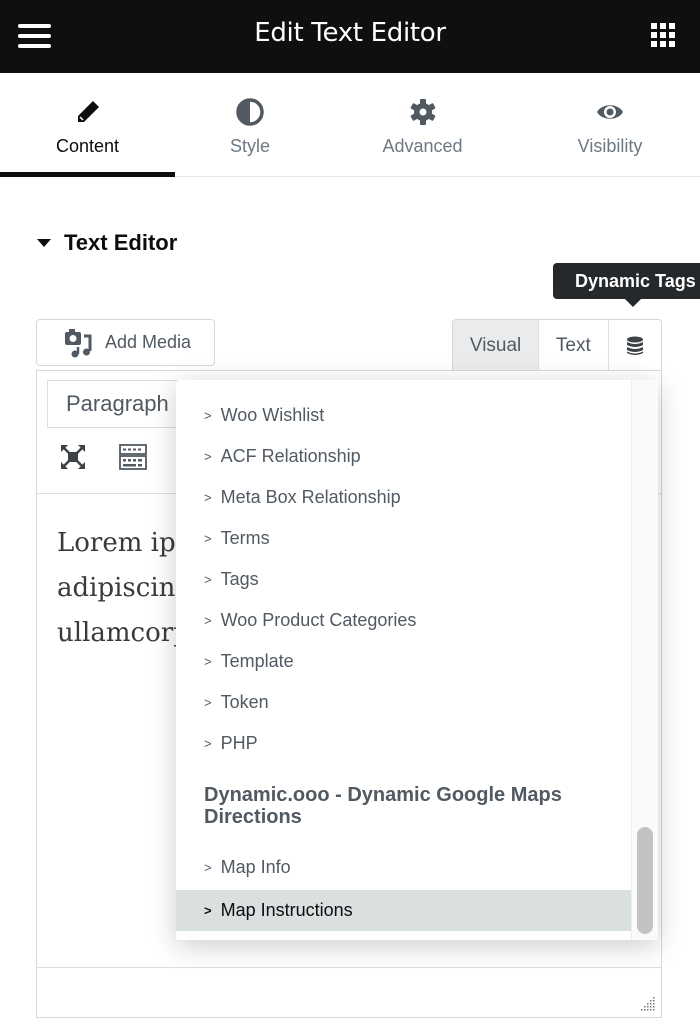  I want to click on contrast-icon, so click(250, 112).